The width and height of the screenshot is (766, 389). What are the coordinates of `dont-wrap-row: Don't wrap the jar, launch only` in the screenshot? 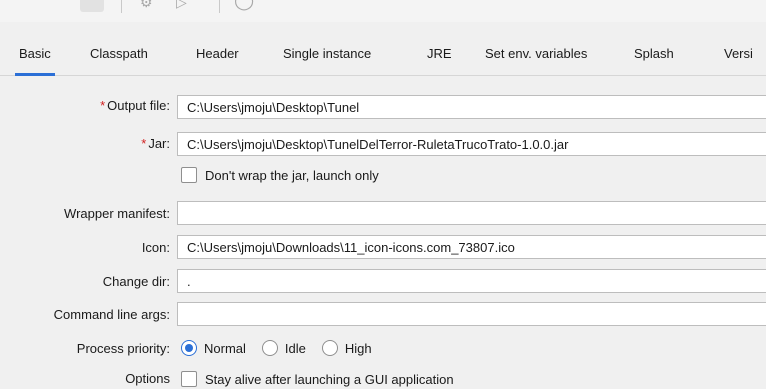 It's located at (280, 175).